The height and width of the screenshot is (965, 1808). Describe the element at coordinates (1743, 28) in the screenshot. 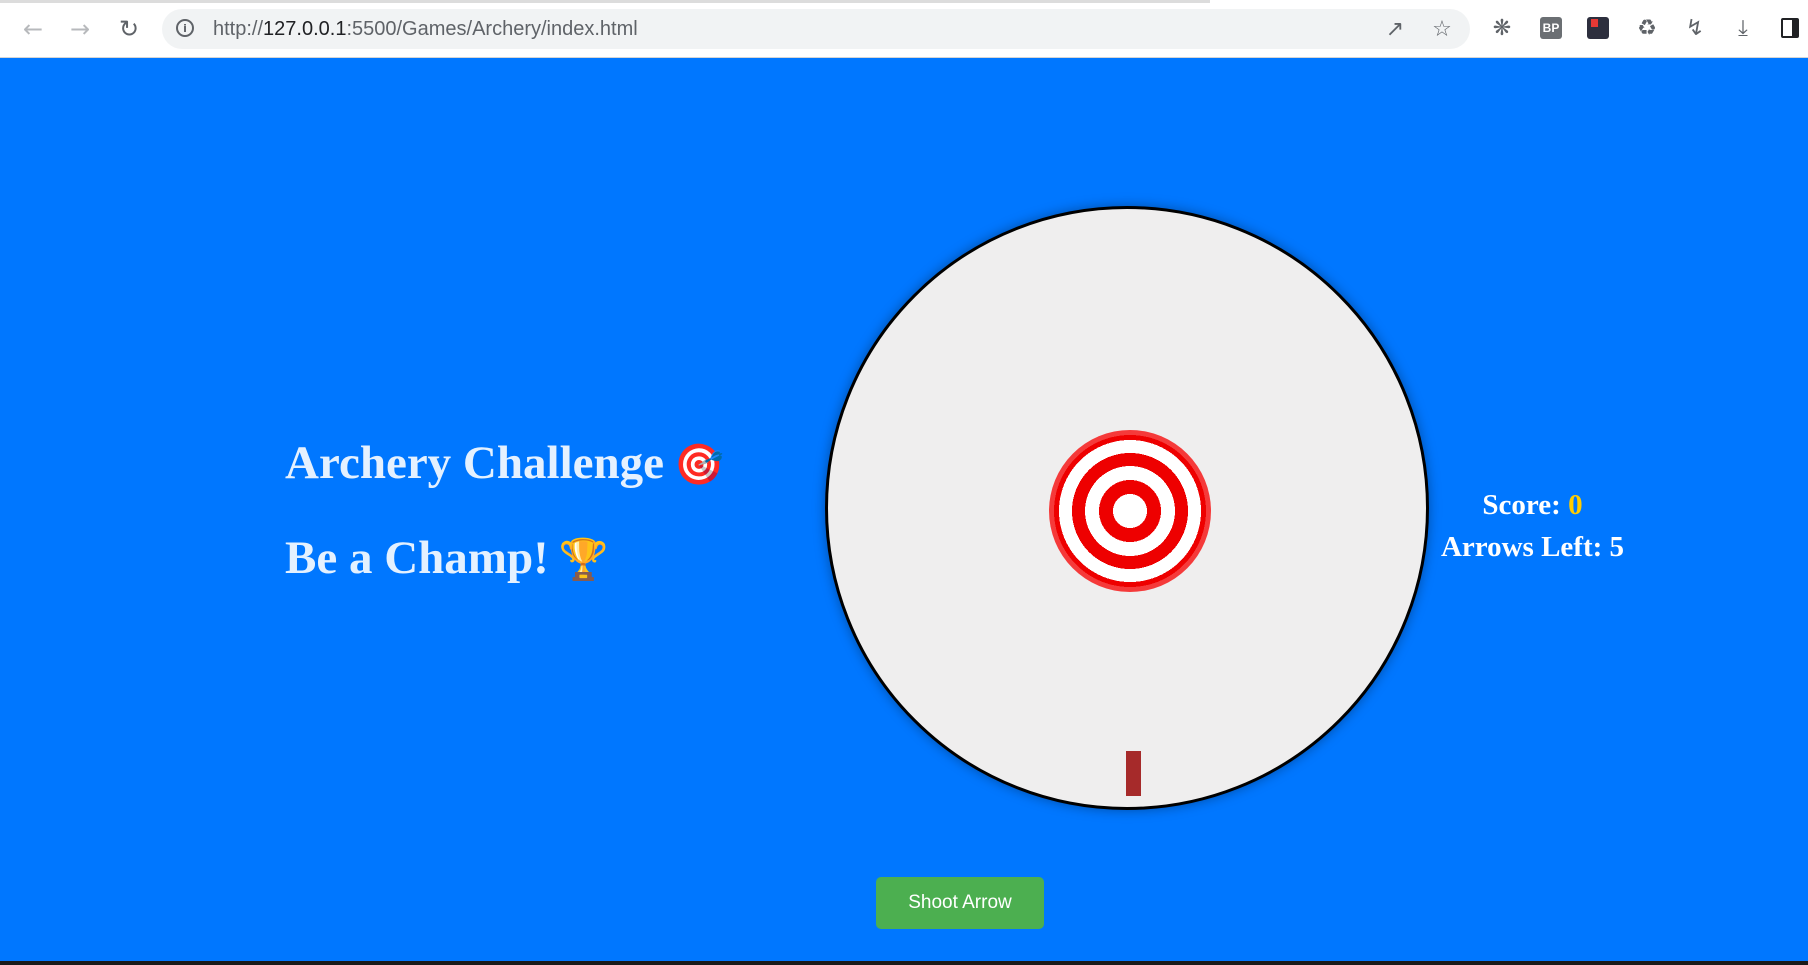

I see `download-icon: ⤓` at that location.